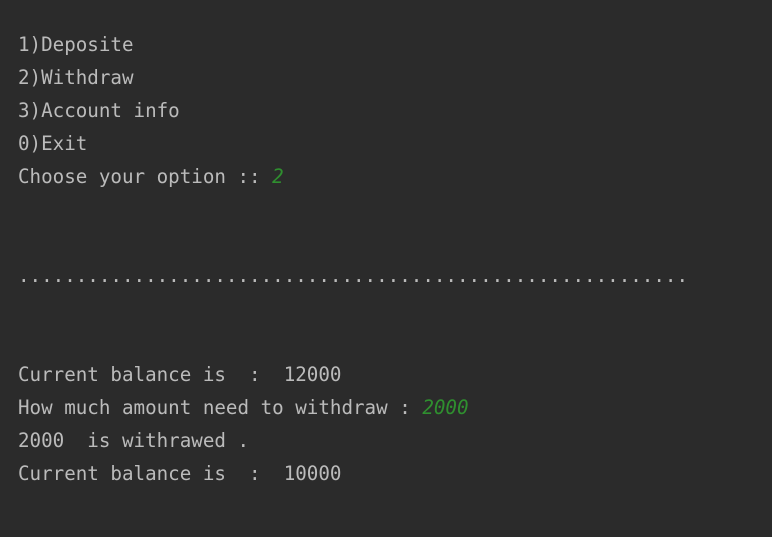  I want to click on option-prompt: Choose your option ::, so click(145, 176).